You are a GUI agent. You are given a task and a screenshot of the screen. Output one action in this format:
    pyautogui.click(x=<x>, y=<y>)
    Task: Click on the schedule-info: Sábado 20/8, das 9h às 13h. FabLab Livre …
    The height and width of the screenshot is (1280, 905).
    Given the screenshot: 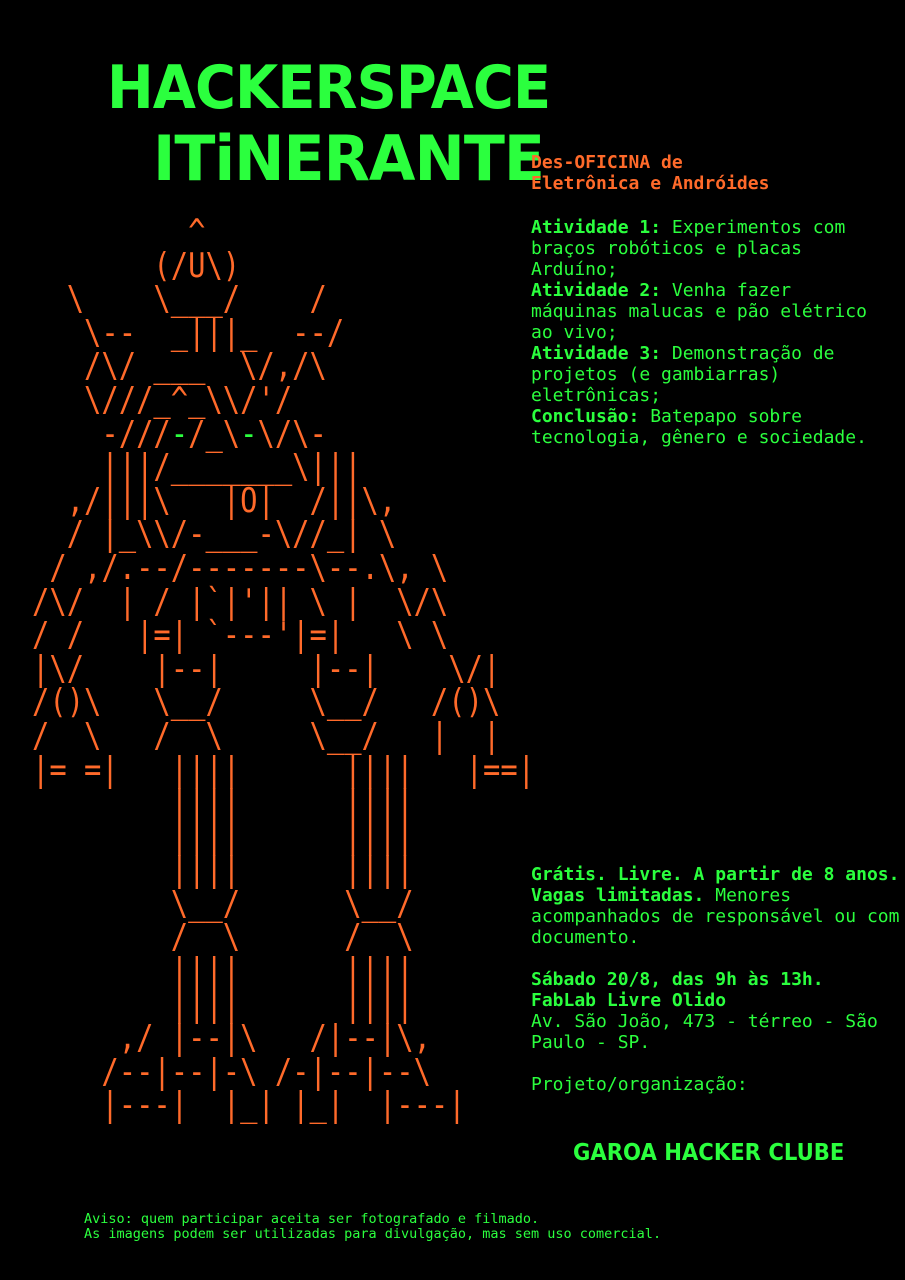 What is the action you would take?
    pyautogui.click(x=716, y=1011)
    